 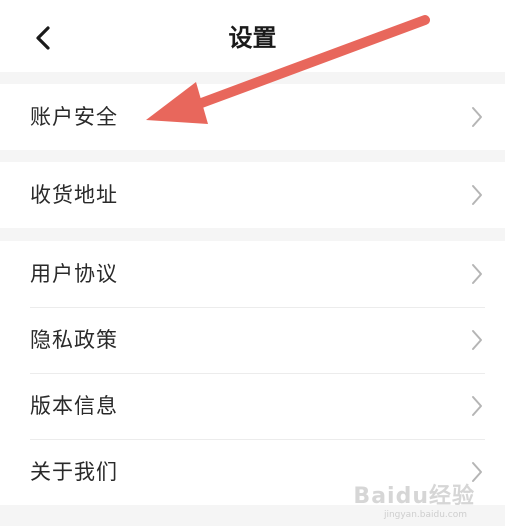 What do you see at coordinates (252, 406) in the screenshot?
I see `settings-item-version-info: 版本信息` at bounding box center [252, 406].